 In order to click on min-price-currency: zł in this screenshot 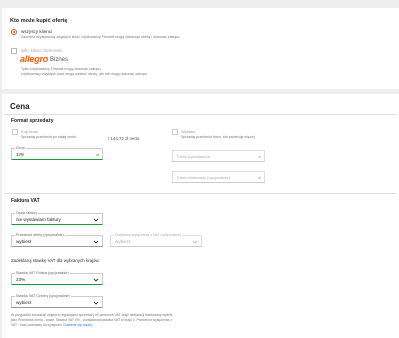, I will do `click(259, 177)`.